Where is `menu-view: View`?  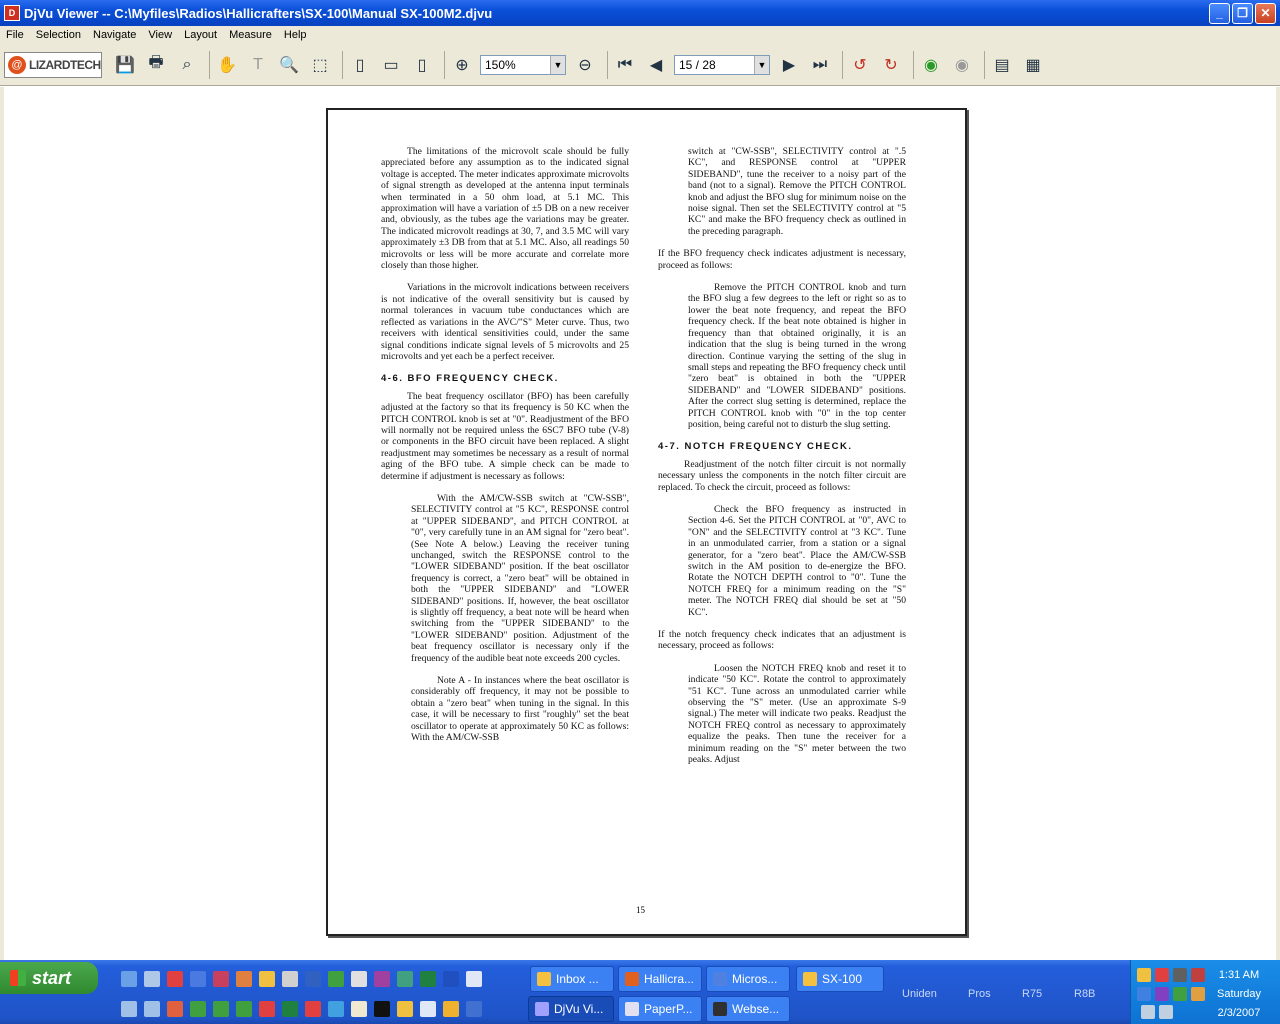 menu-view: View is located at coordinates (160, 35).